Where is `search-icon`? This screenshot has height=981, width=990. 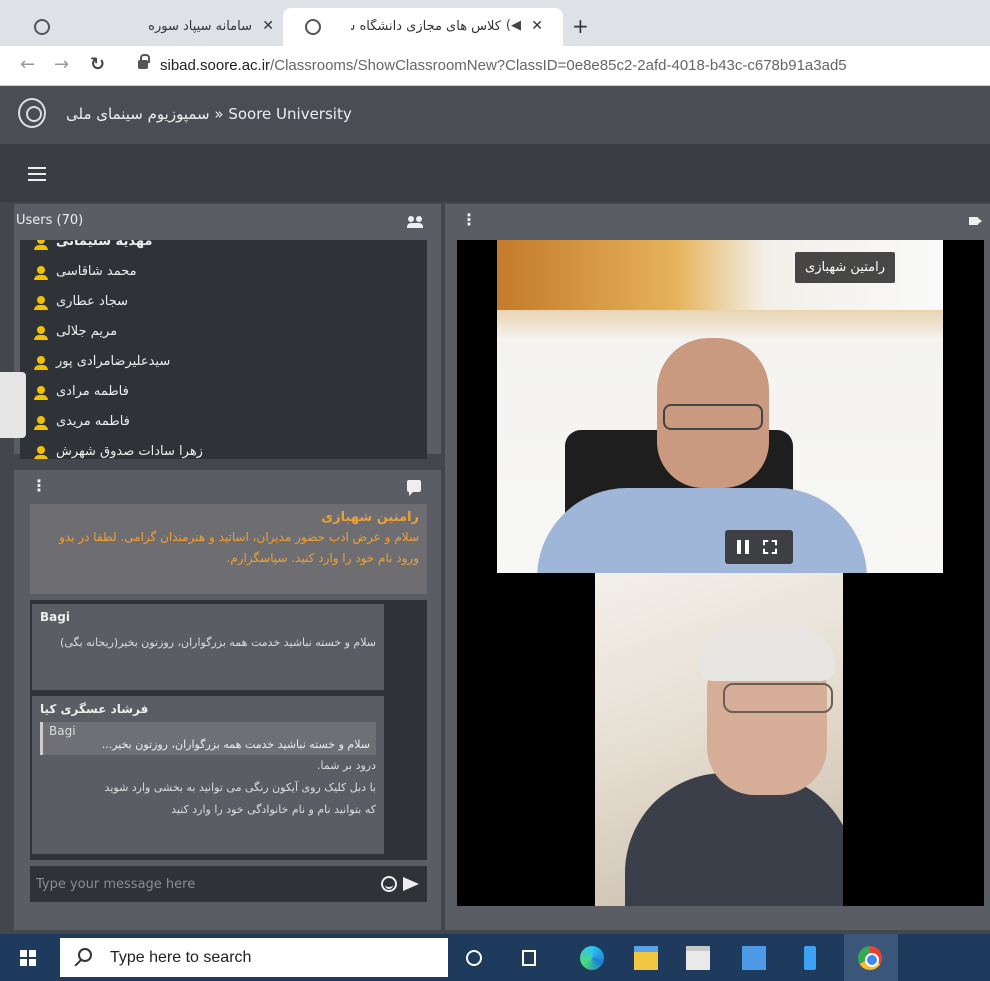 search-icon is located at coordinates (85, 955).